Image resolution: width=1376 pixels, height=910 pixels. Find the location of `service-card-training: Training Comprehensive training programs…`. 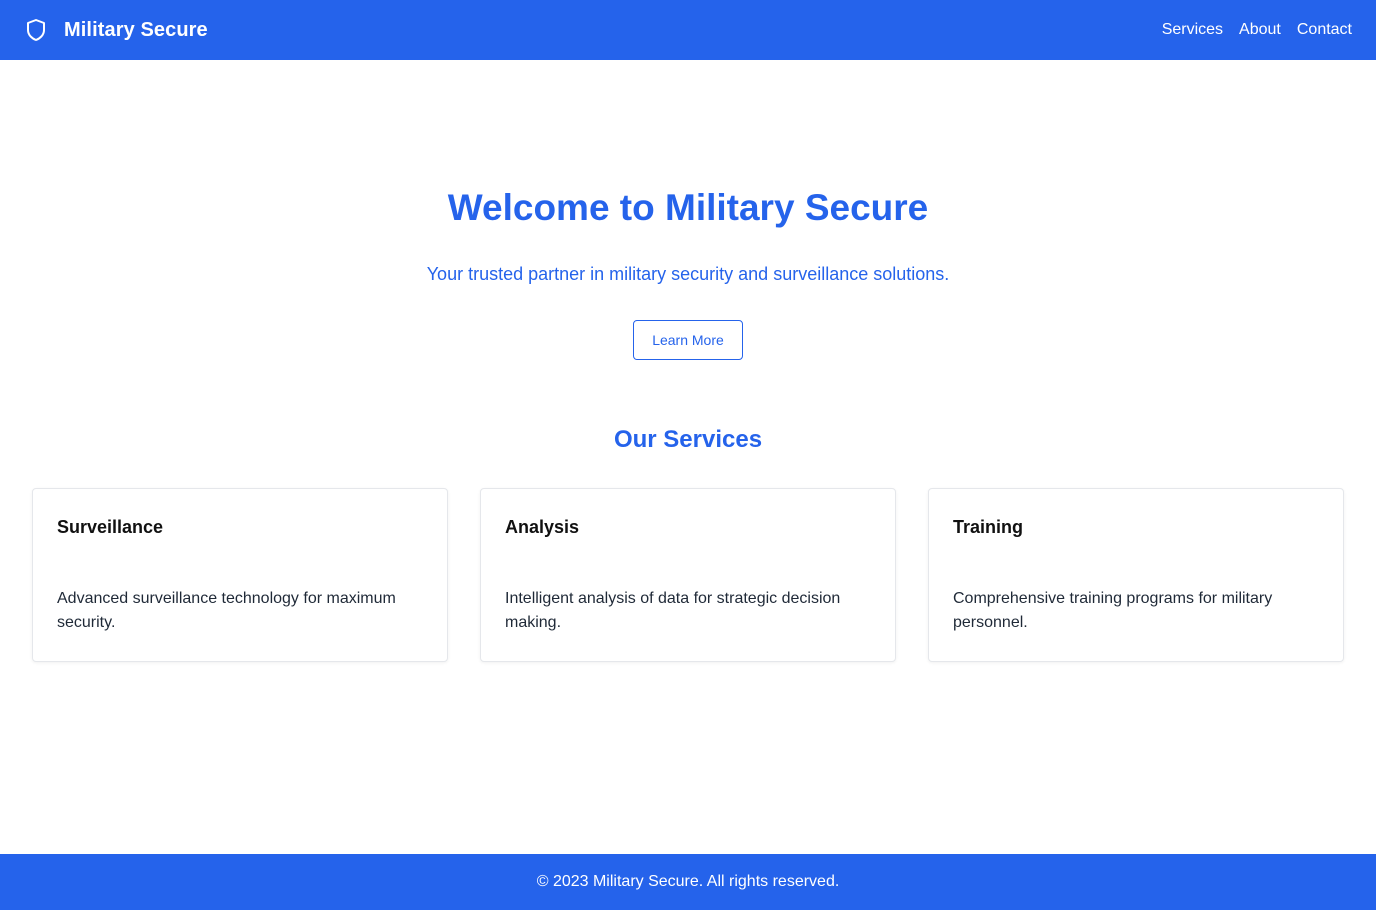

service-card-training: Training Comprehensive training programs… is located at coordinates (1136, 575).